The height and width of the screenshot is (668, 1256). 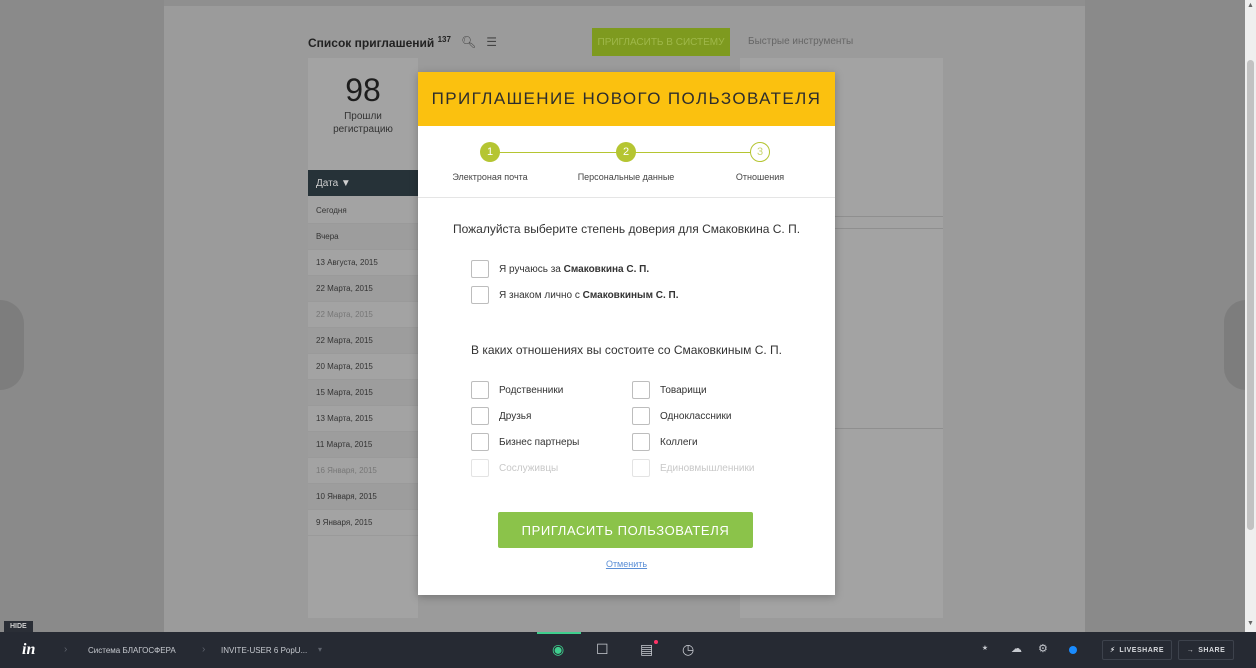 What do you see at coordinates (529, 468) in the screenshot?
I see `relation-label: Сослуживцы` at bounding box center [529, 468].